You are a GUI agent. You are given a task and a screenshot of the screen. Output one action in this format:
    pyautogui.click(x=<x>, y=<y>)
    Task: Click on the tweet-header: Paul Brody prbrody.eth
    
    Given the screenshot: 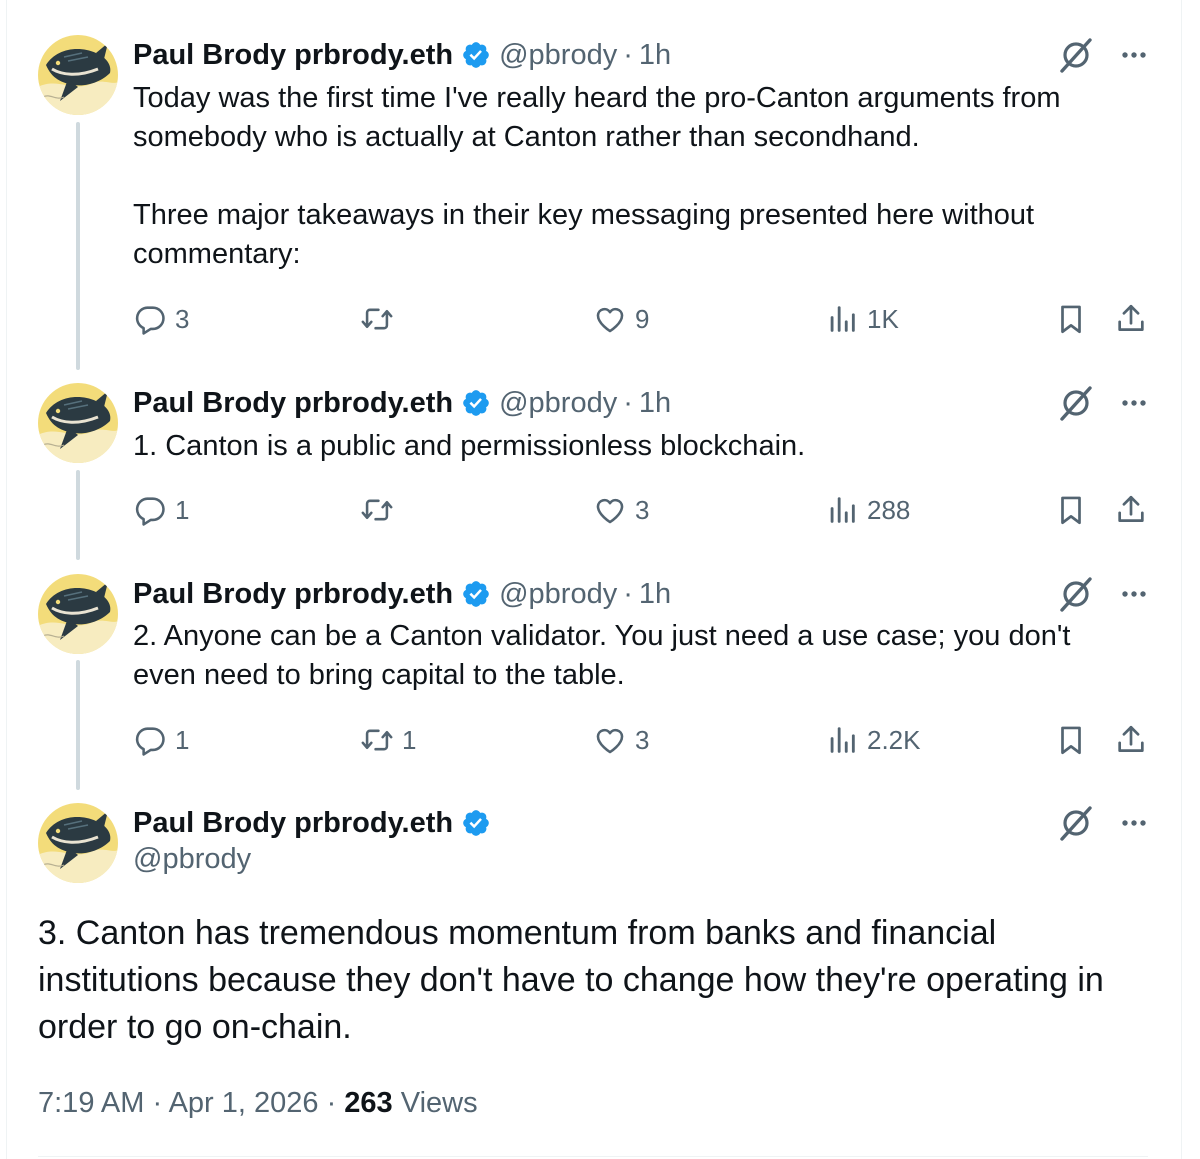 What is the action you would take?
    pyautogui.click(x=316, y=823)
    